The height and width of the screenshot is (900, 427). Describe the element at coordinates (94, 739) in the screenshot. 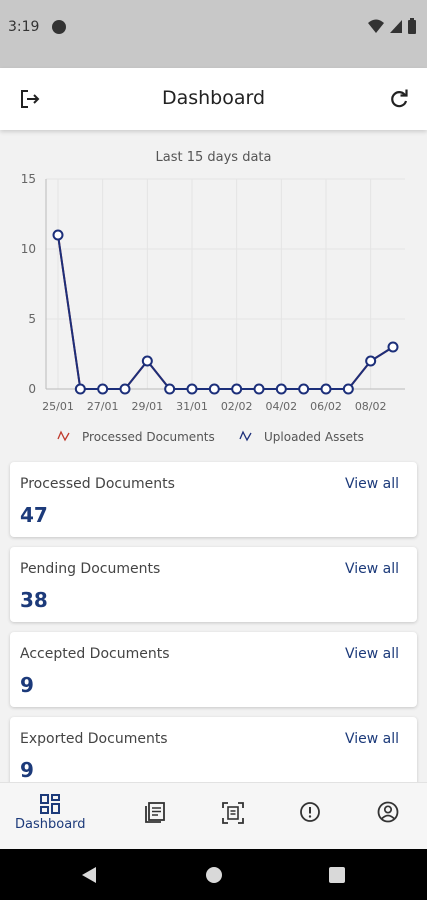

I see `card-label: Exported Documents` at that location.